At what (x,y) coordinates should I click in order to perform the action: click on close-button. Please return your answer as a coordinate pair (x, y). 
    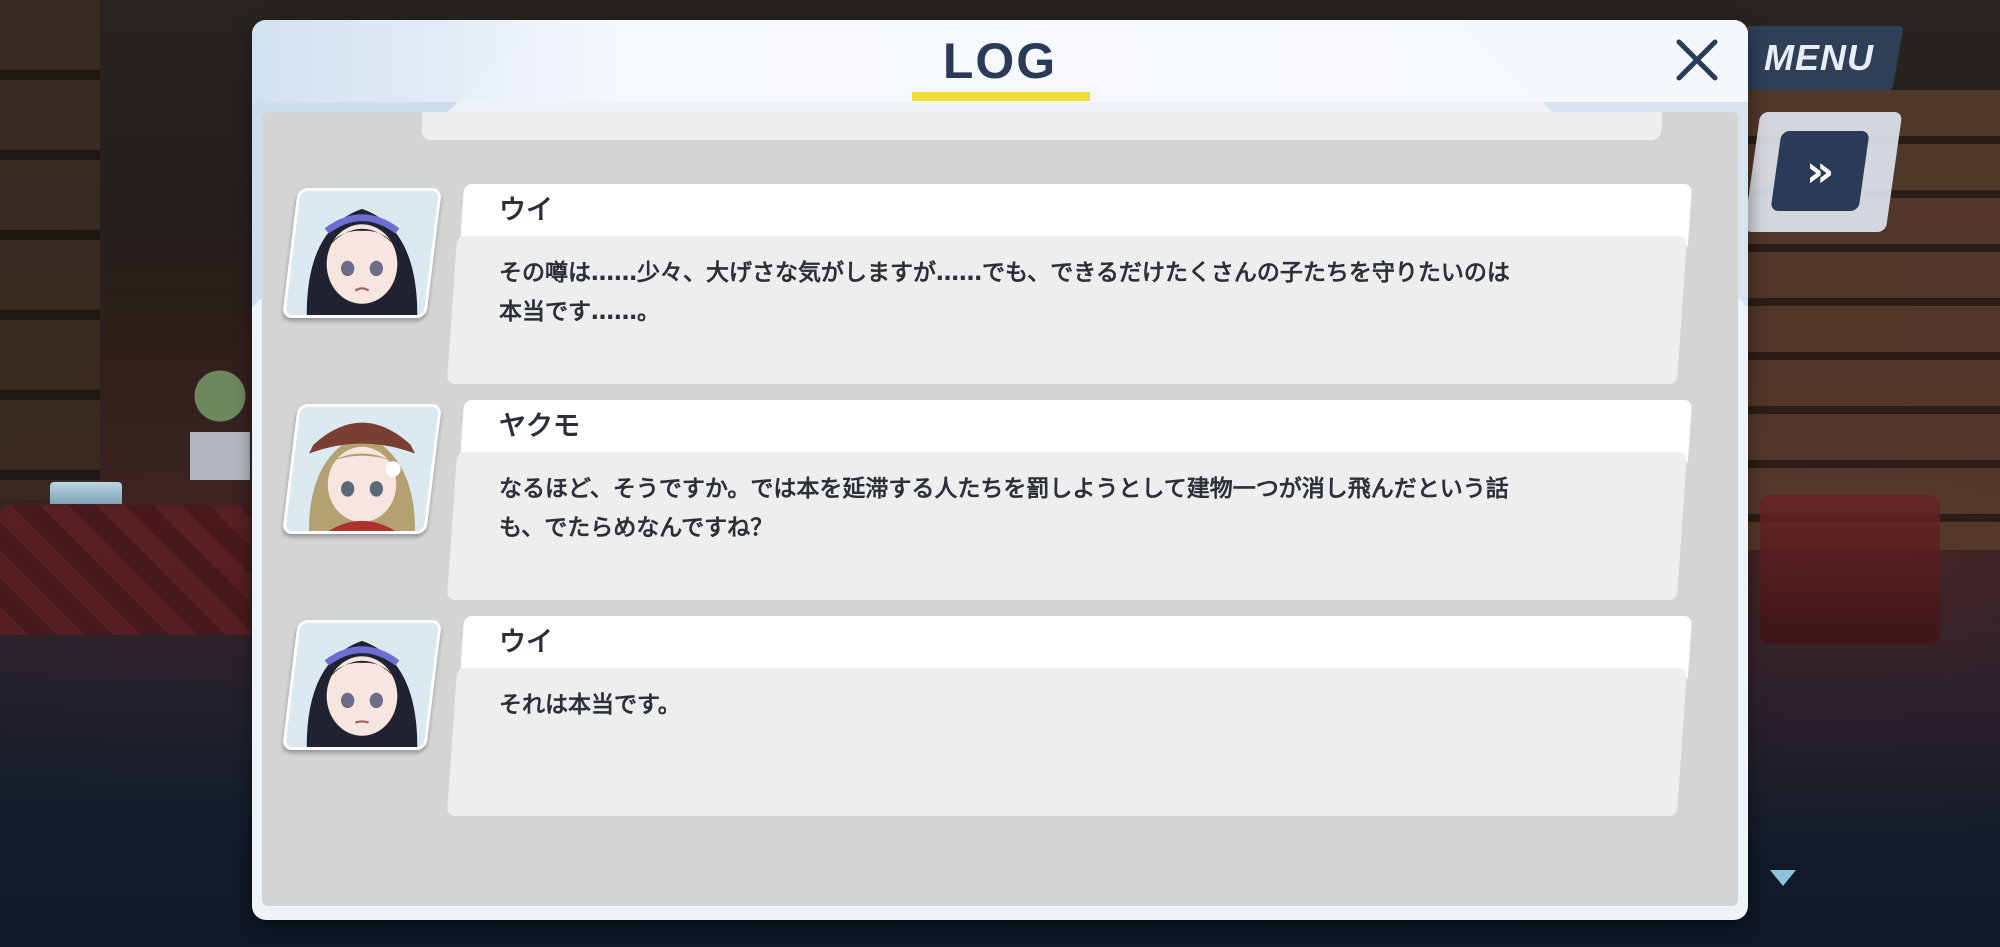
    Looking at the image, I should click on (1697, 60).